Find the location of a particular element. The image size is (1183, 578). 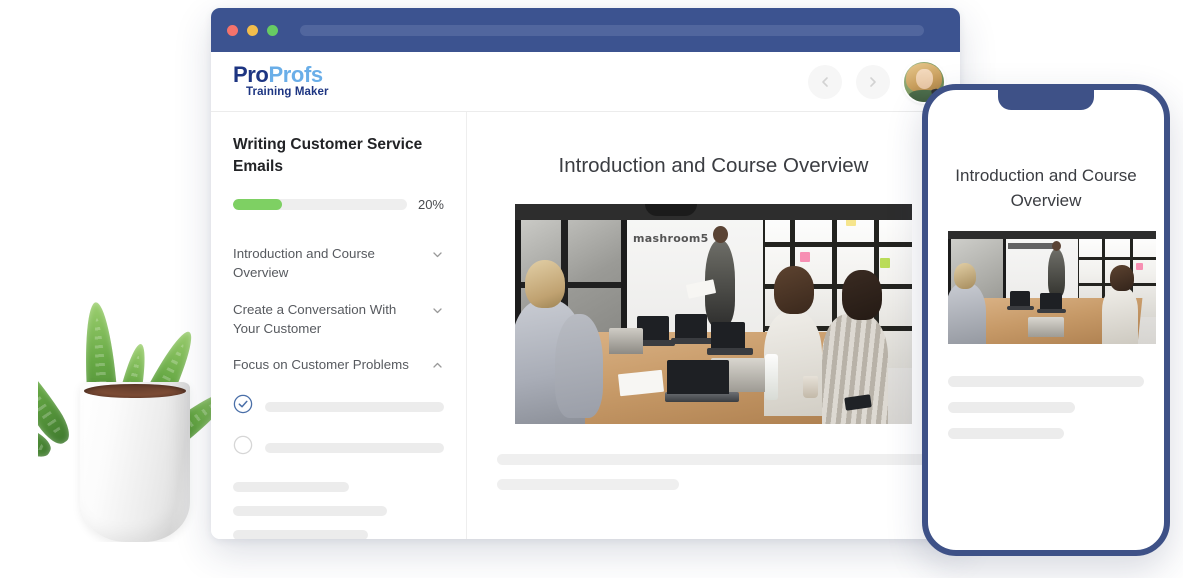

phone-notch is located at coordinates (1046, 100).